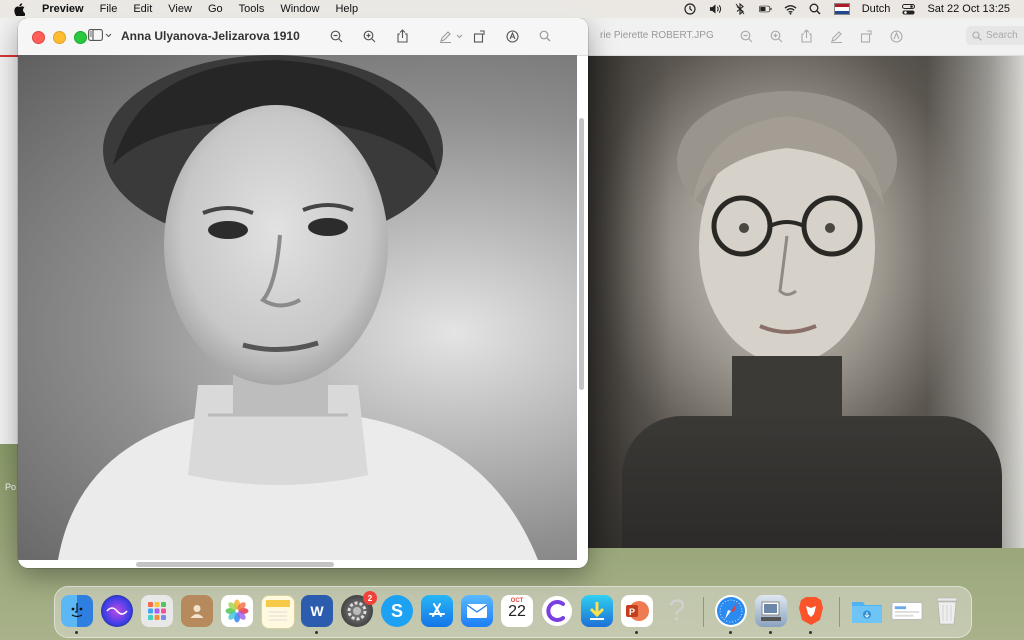  What do you see at coordinates (909, 9) in the screenshot?
I see `control-center-icon` at bounding box center [909, 9].